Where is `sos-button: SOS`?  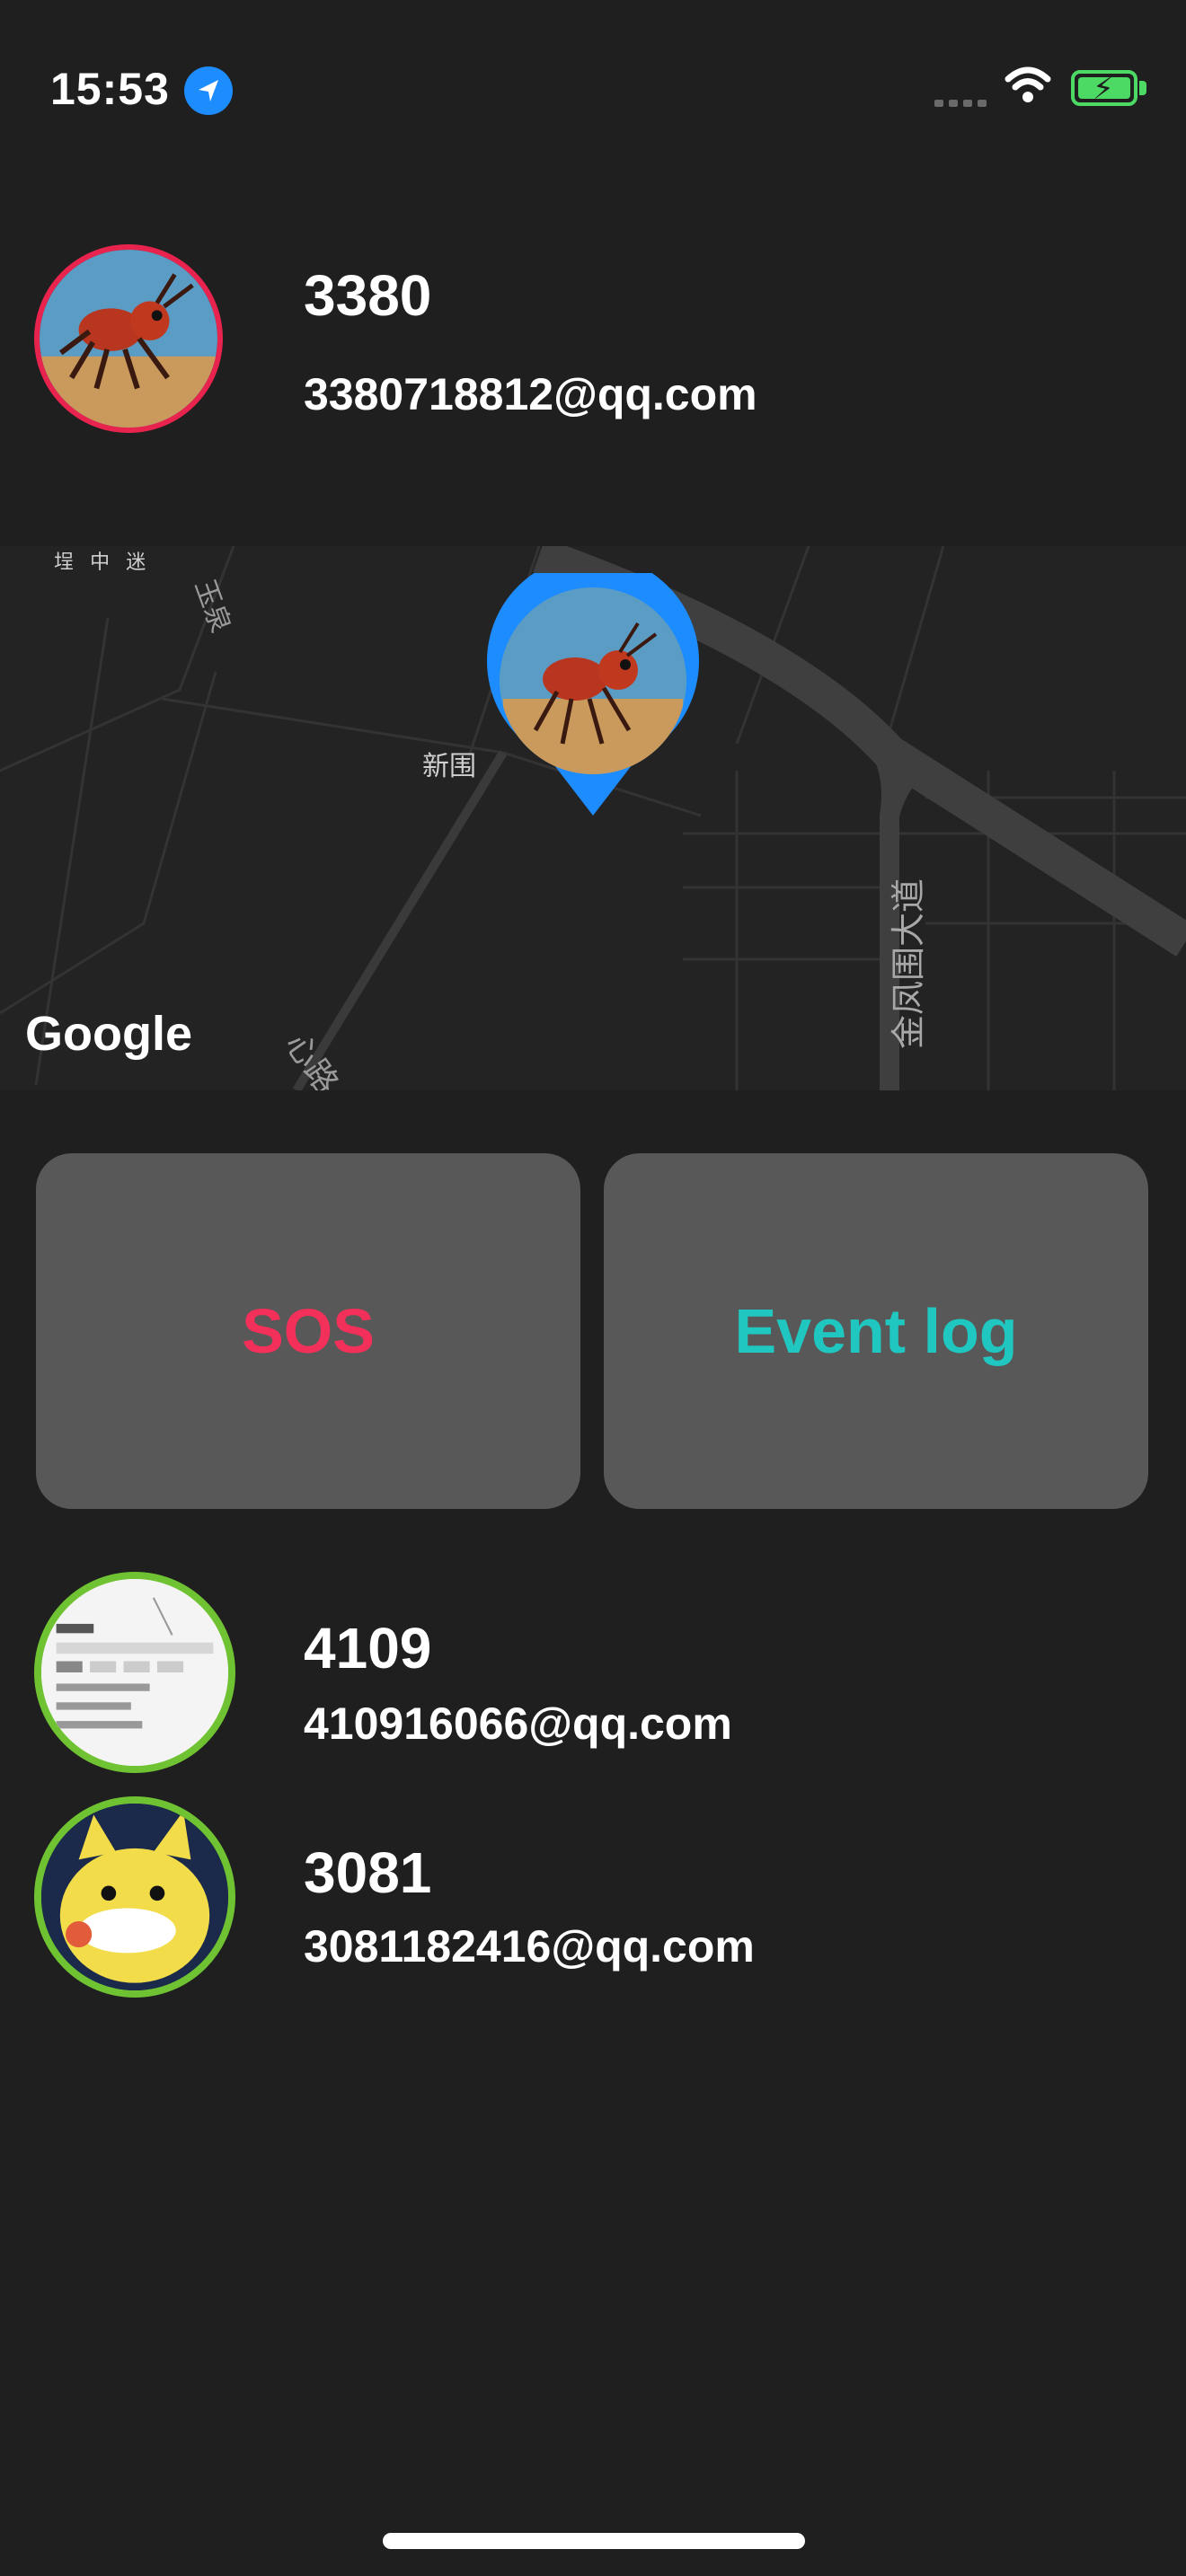 sos-button: SOS is located at coordinates (308, 1331).